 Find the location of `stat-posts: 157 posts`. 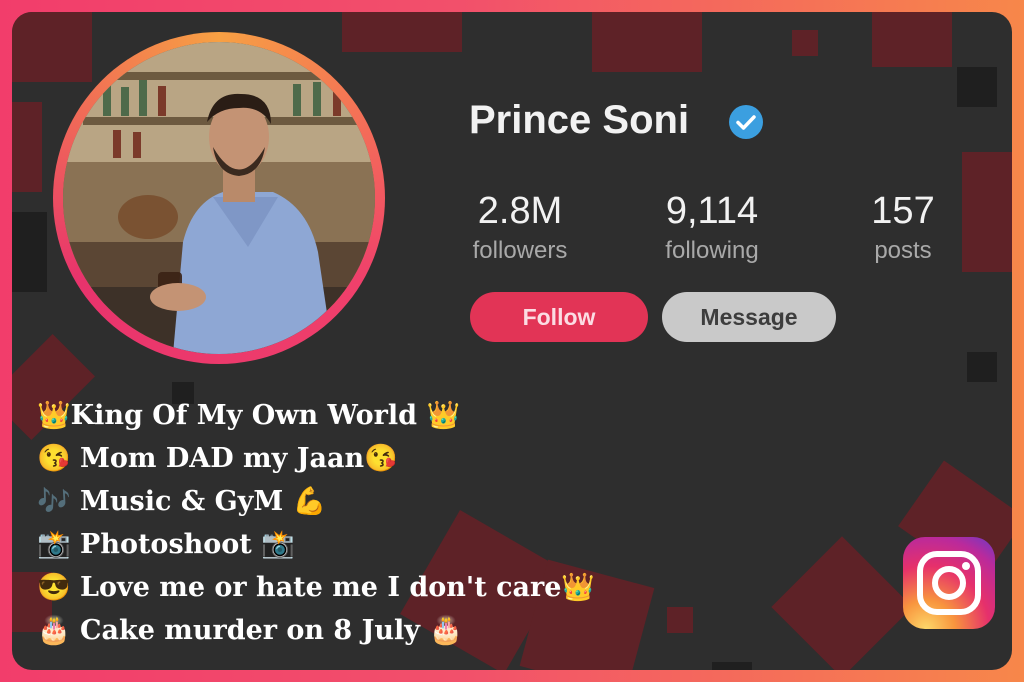

stat-posts: 157 posts is located at coordinates (903, 227).